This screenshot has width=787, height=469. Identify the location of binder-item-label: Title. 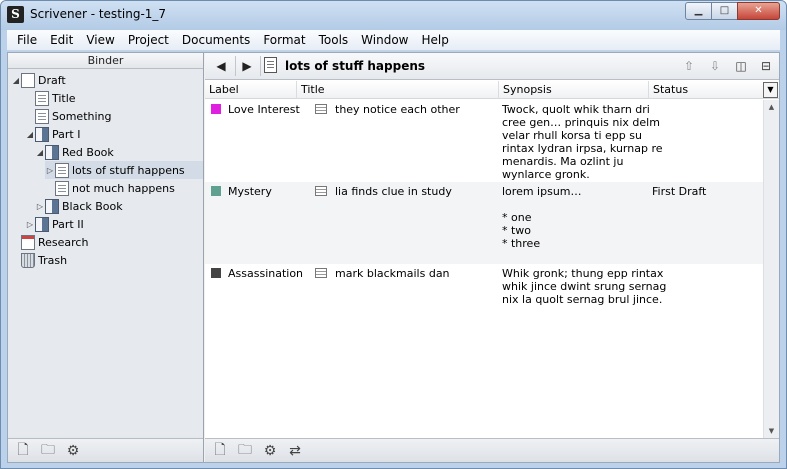
(64, 98).